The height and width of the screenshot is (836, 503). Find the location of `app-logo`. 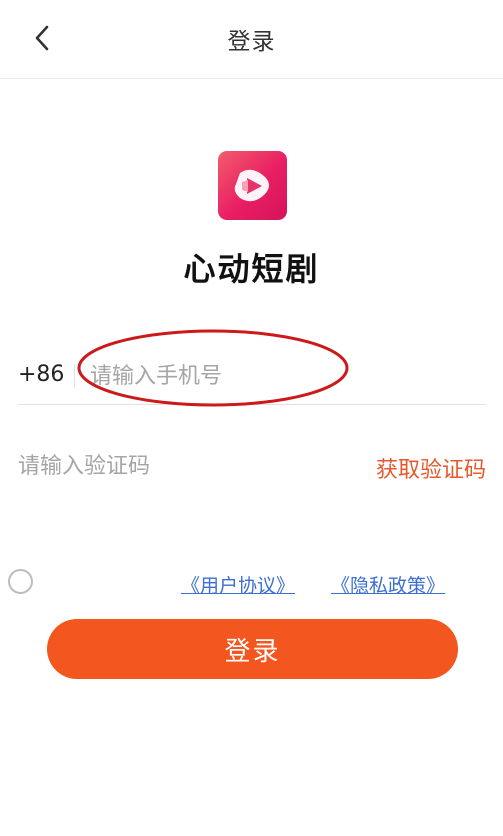

app-logo is located at coordinates (252, 185).